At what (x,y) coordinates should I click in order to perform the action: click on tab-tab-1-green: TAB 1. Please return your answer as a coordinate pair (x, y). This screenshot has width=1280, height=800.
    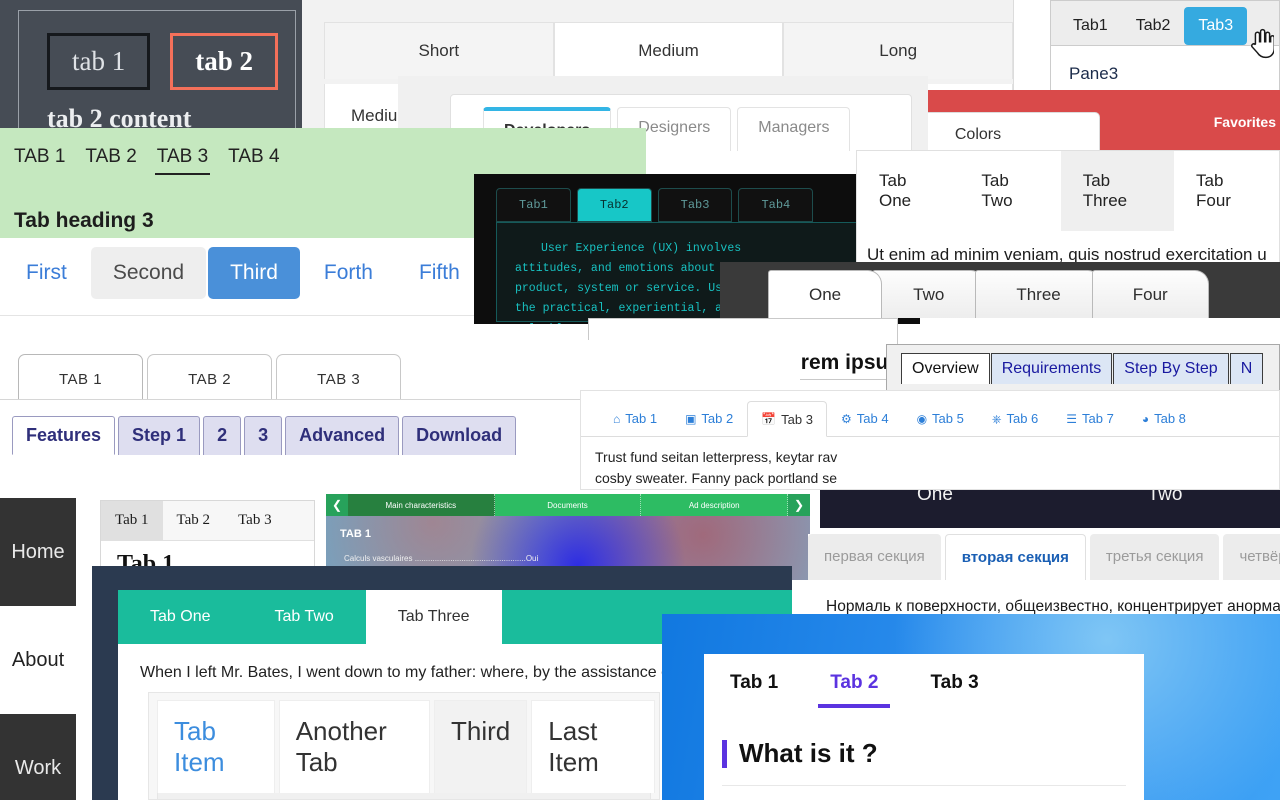
    Looking at the image, I should click on (39, 159).